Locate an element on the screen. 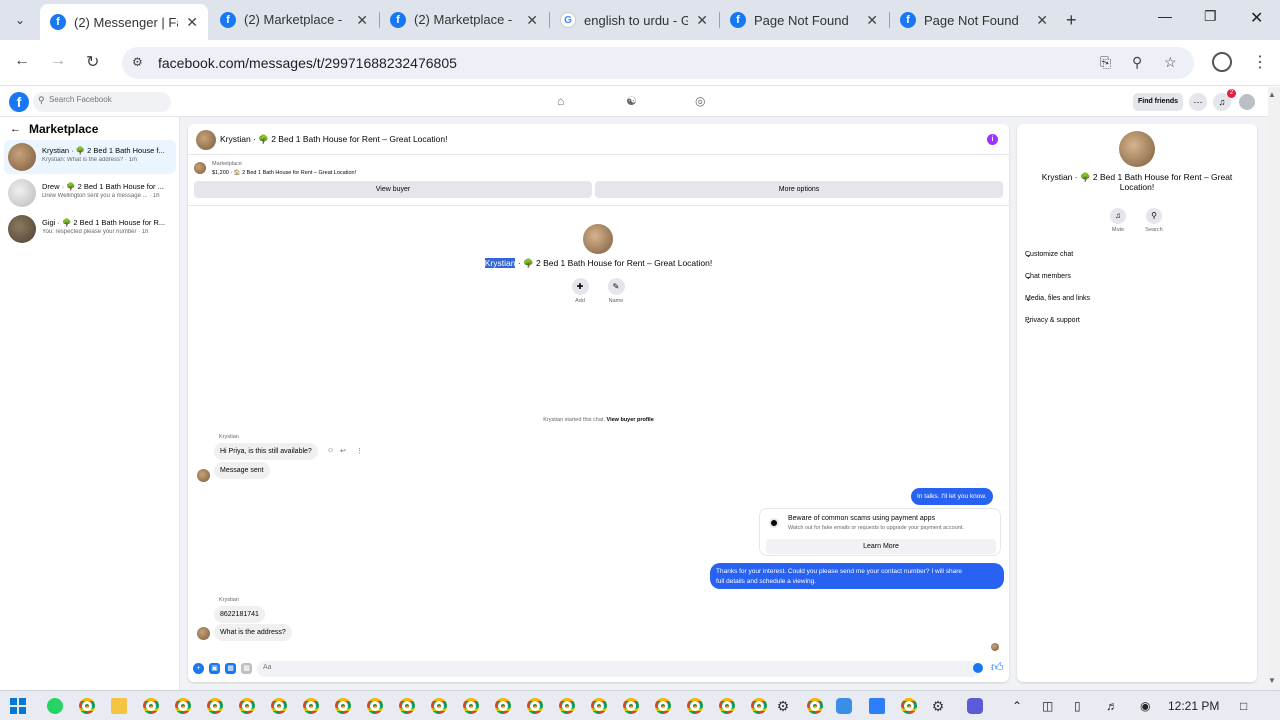 This screenshot has width=1280, height=720. tab-search-chevron-icon: ⌄ is located at coordinates (20, 20).